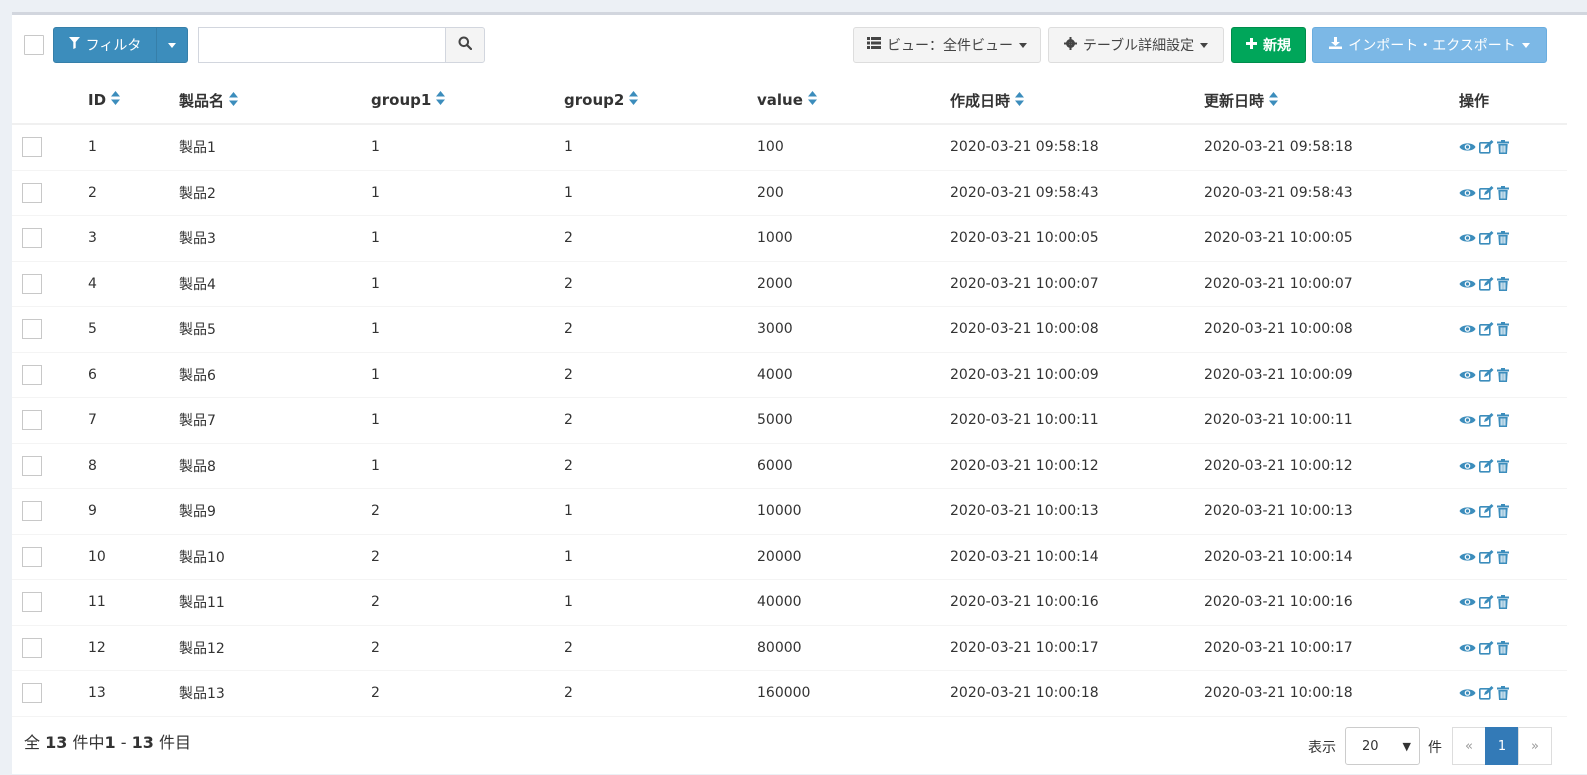 This screenshot has height=775, width=1587. What do you see at coordinates (1502, 746) in the screenshot?
I see `pagination-page-current: 1` at bounding box center [1502, 746].